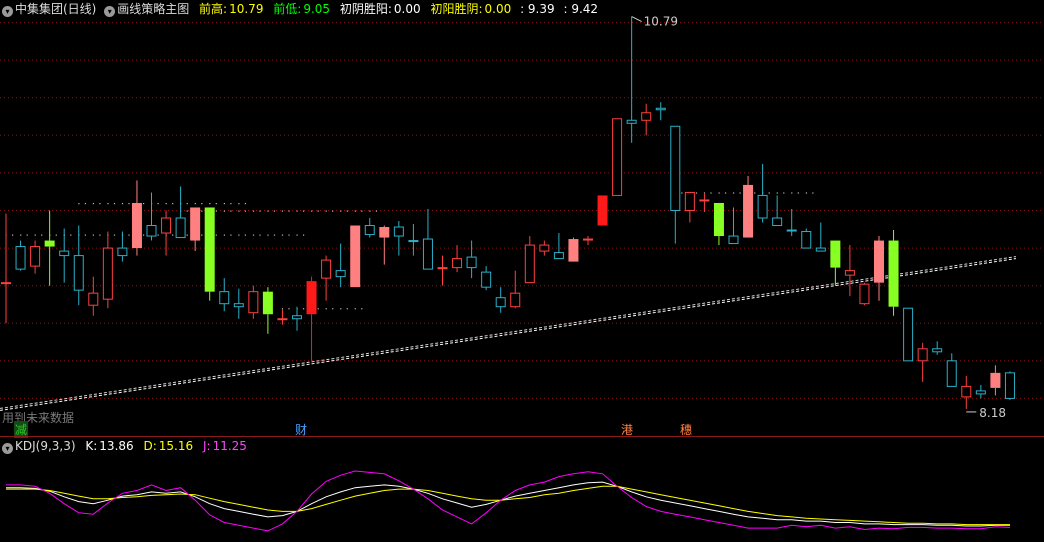 This screenshot has height=542, width=1044. I want to click on kdj-menu-icon: ▾, so click(7, 448).